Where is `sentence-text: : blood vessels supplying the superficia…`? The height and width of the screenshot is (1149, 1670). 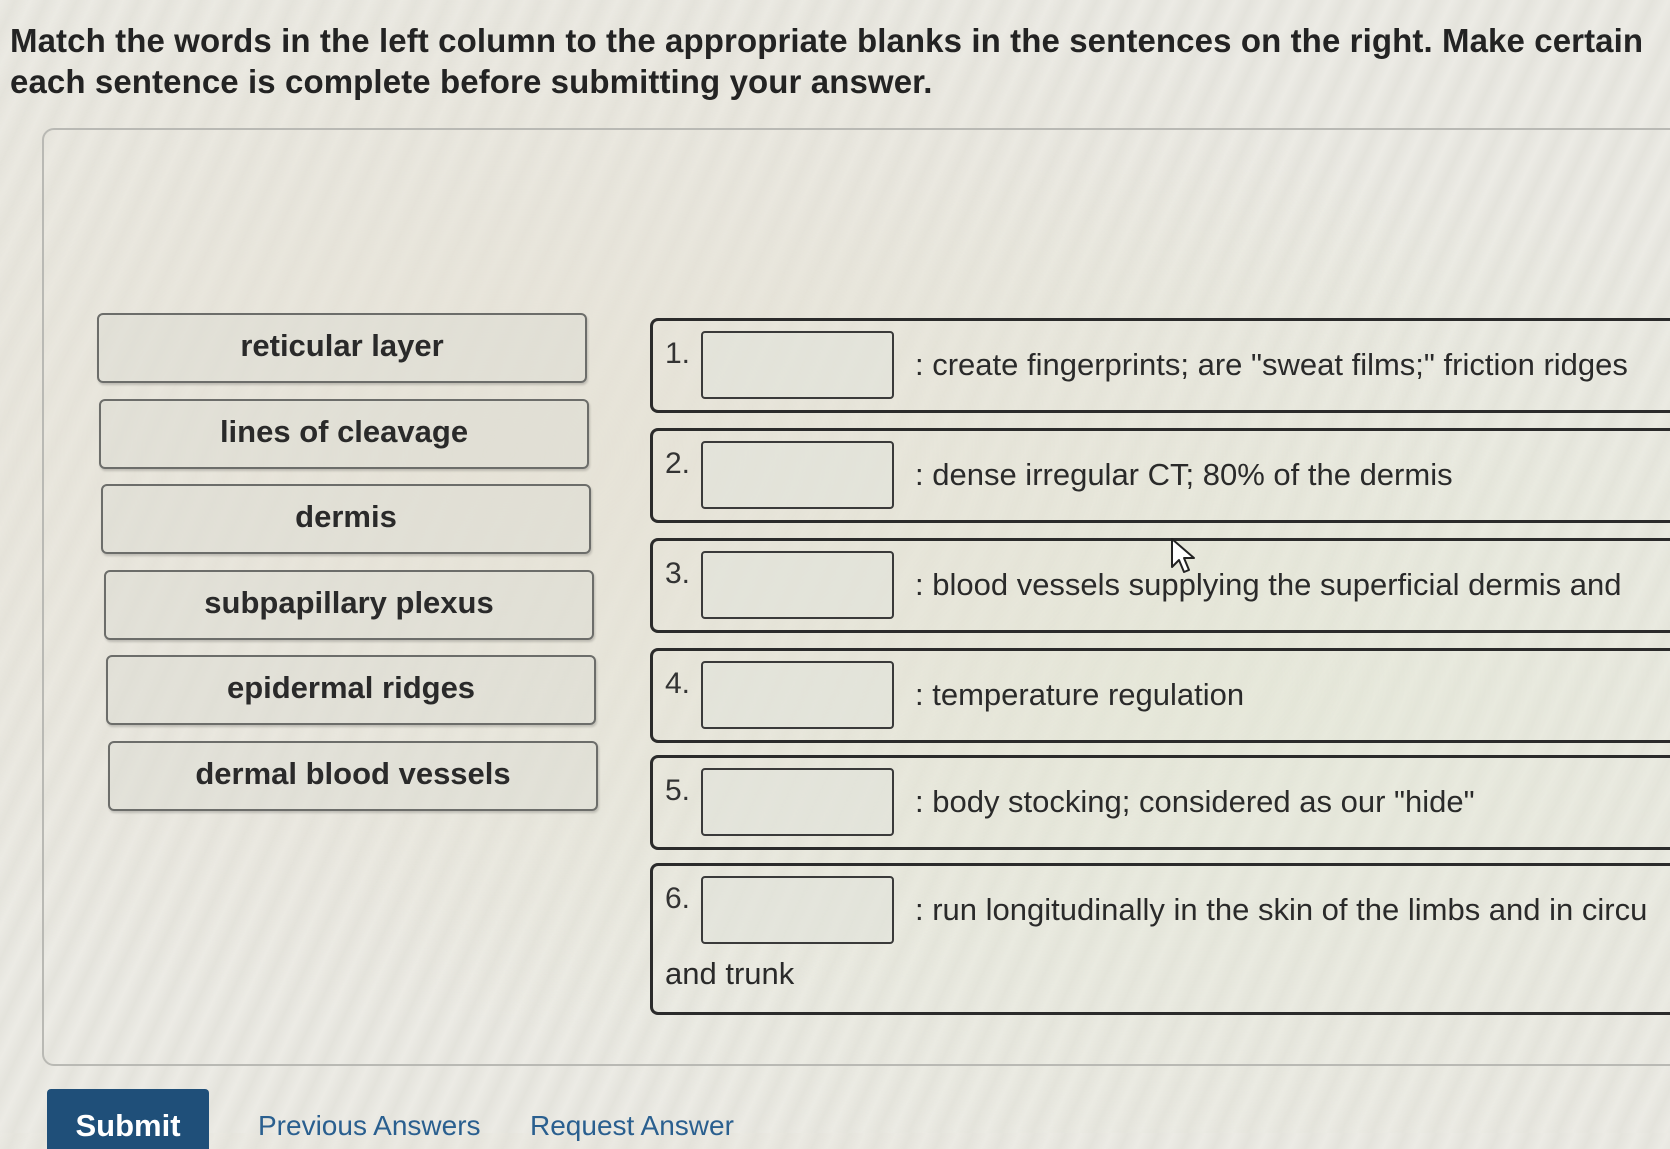 sentence-text: : blood vessels supplying the superficia… is located at coordinates (1268, 584).